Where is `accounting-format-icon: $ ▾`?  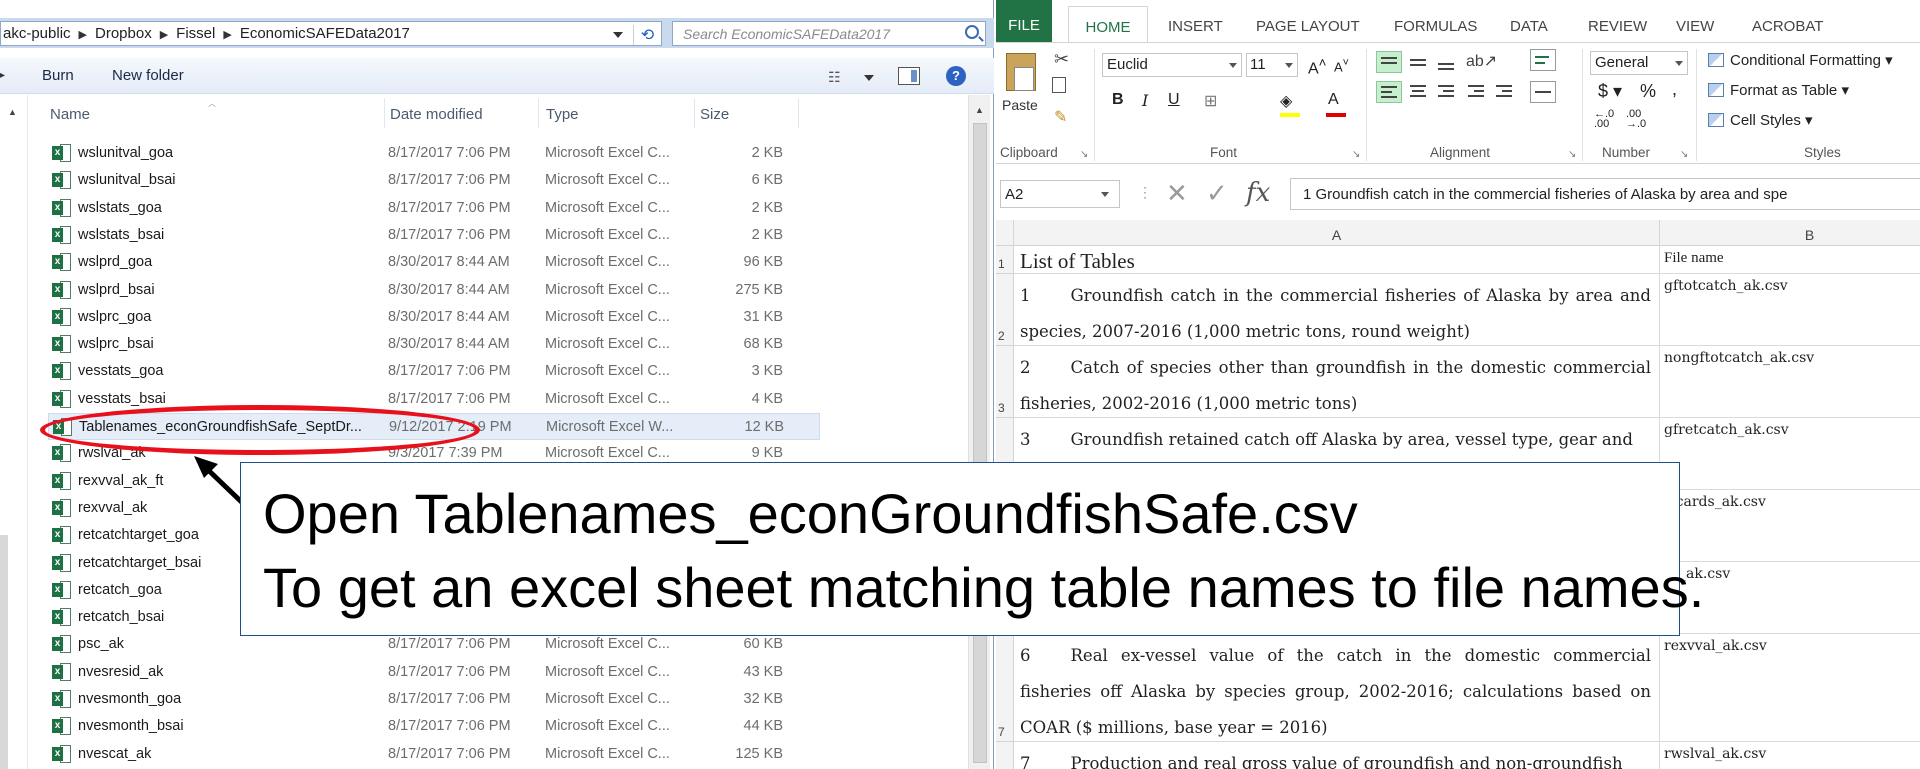 accounting-format-icon: $ ▾ is located at coordinates (1610, 91).